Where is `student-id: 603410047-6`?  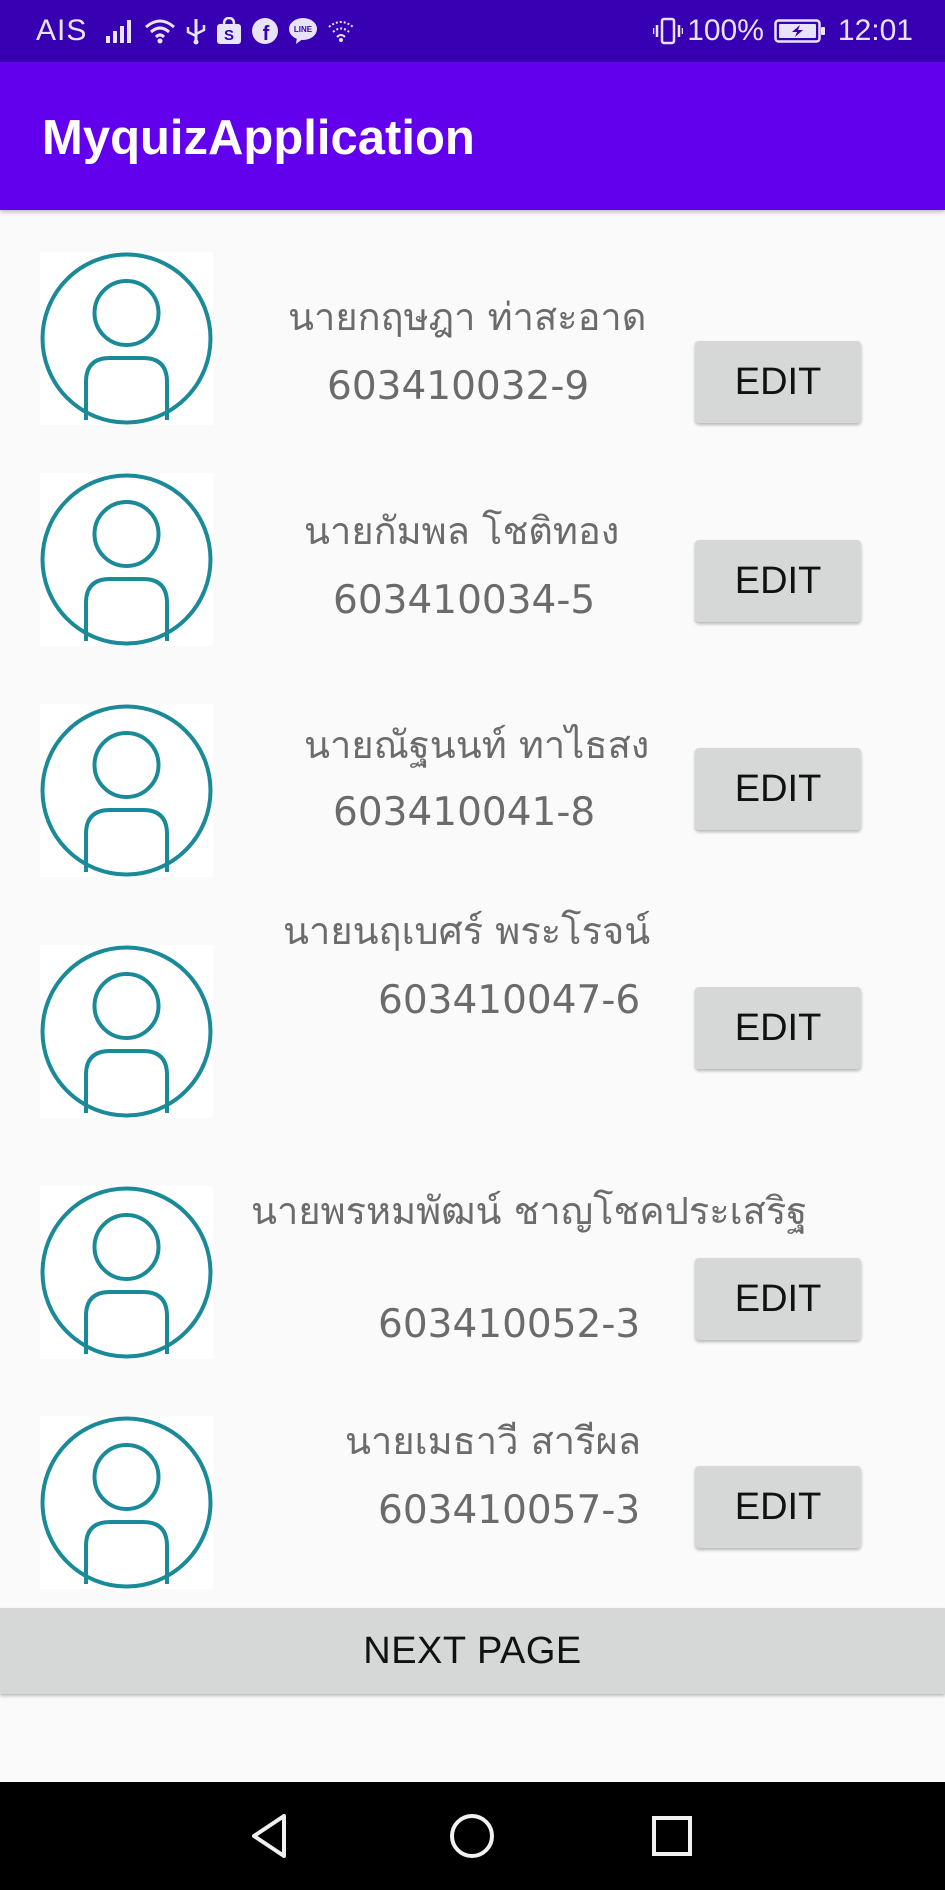
student-id: 603410047-6 is located at coordinates (509, 1000).